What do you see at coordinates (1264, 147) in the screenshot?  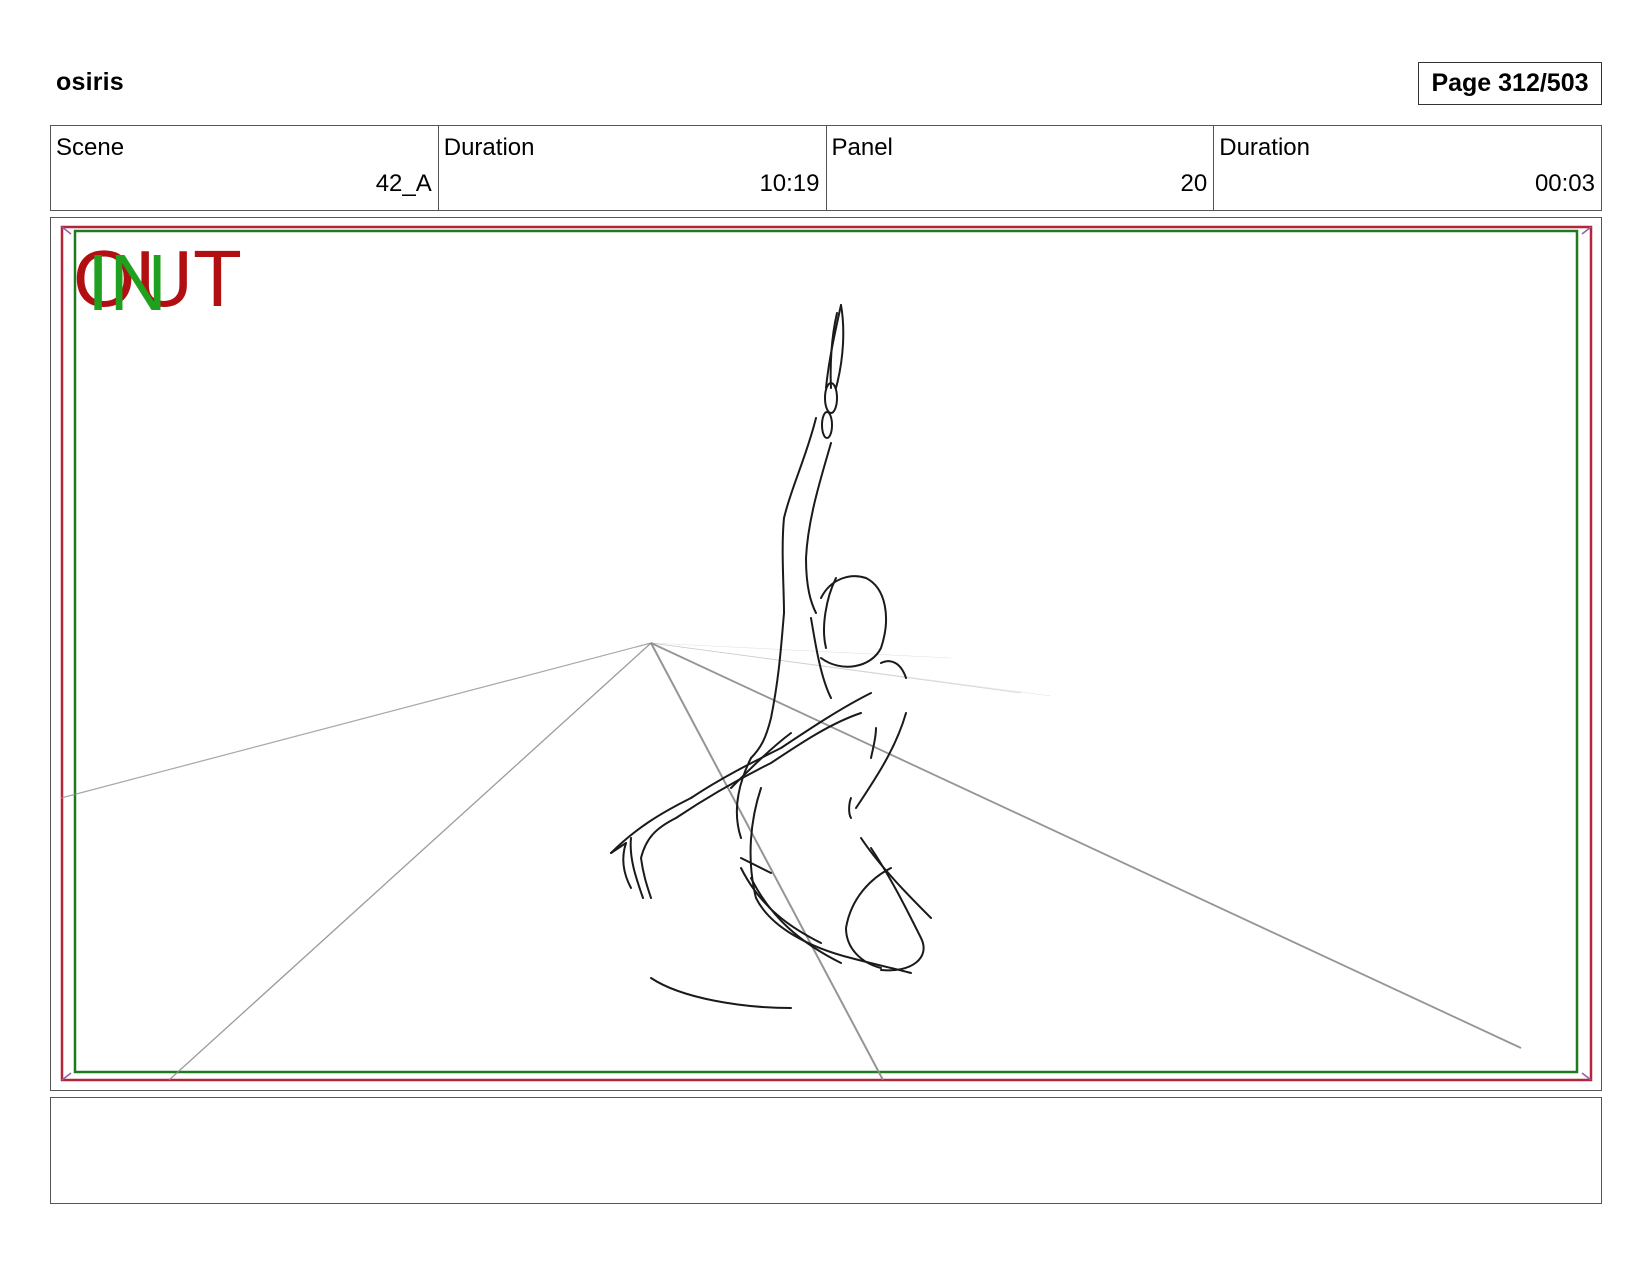 I see `panel-duration-label: Duration` at bounding box center [1264, 147].